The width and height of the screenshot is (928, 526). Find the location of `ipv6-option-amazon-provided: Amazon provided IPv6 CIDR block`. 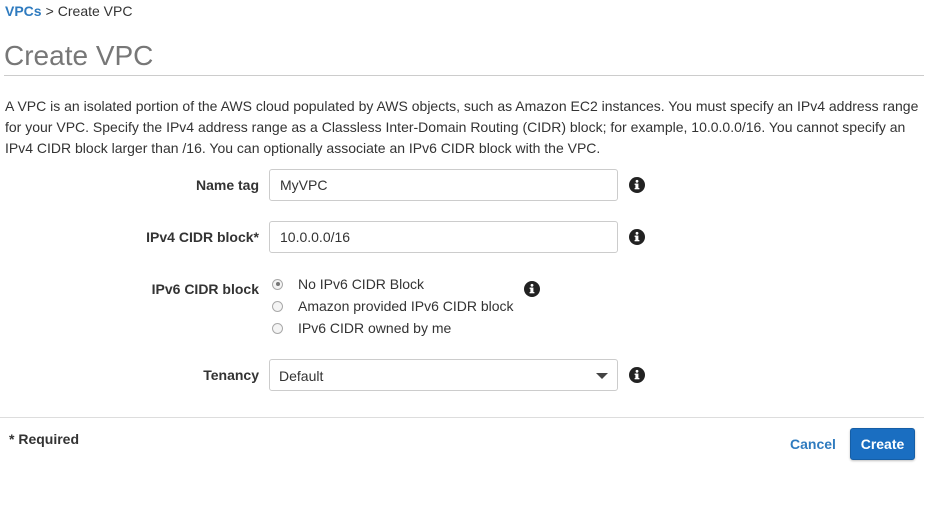

ipv6-option-amazon-provided: Amazon provided IPv6 CIDR block is located at coordinates (393, 306).